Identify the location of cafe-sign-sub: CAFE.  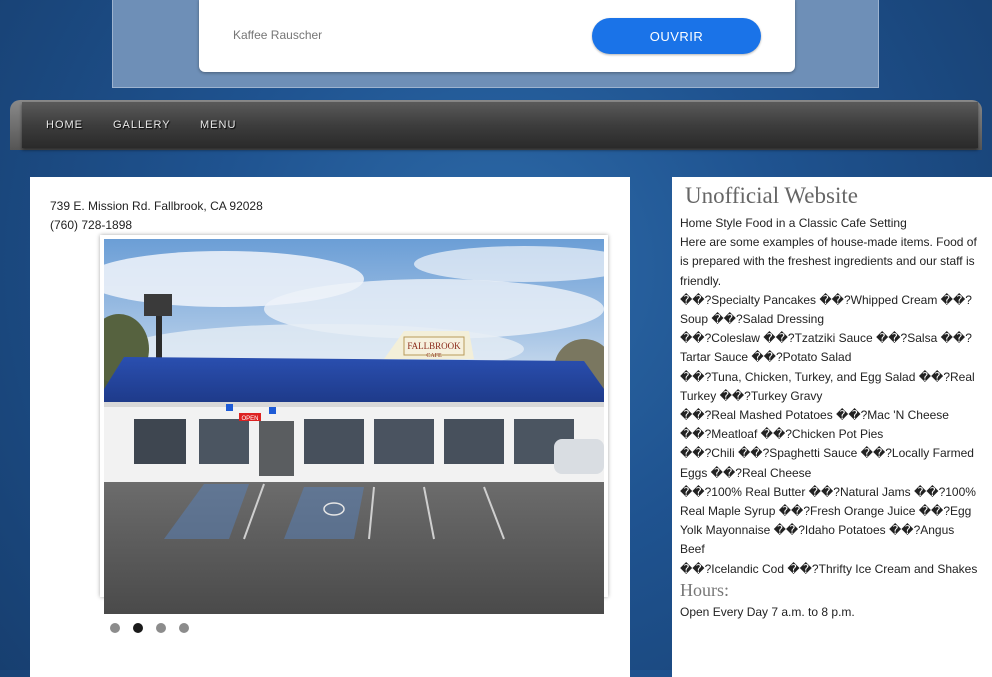
(434, 356).